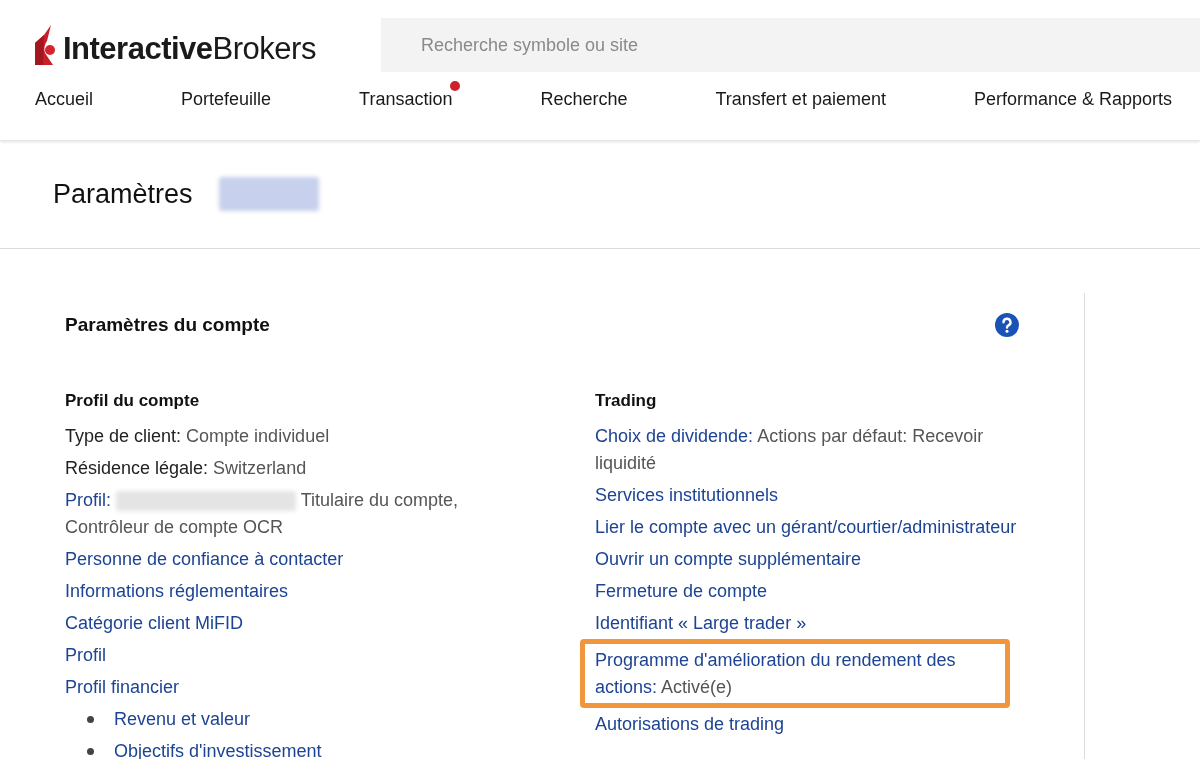  Describe the element at coordinates (186, 468) in the screenshot. I see `setting-text: Résidence légale: Switzerland` at that location.